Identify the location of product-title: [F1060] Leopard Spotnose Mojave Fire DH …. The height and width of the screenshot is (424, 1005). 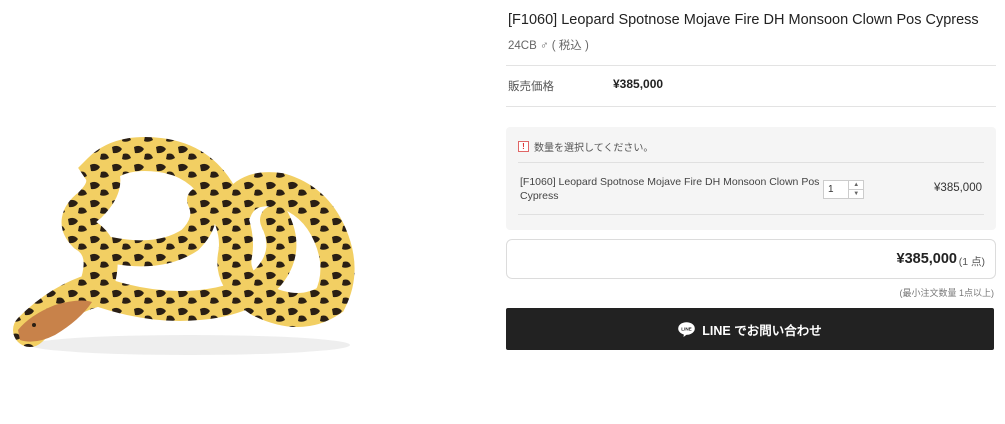
(743, 20).